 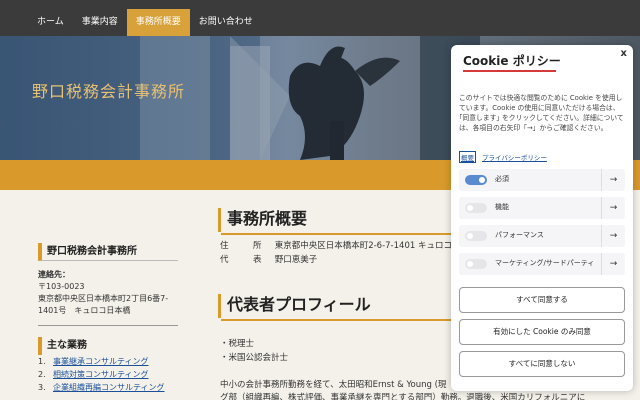 What do you see at coordinates (84, 310) in the screenshot?
I see `address-line-2: 1401号 キュロコ日本橋` at bounding box center [84, 310].